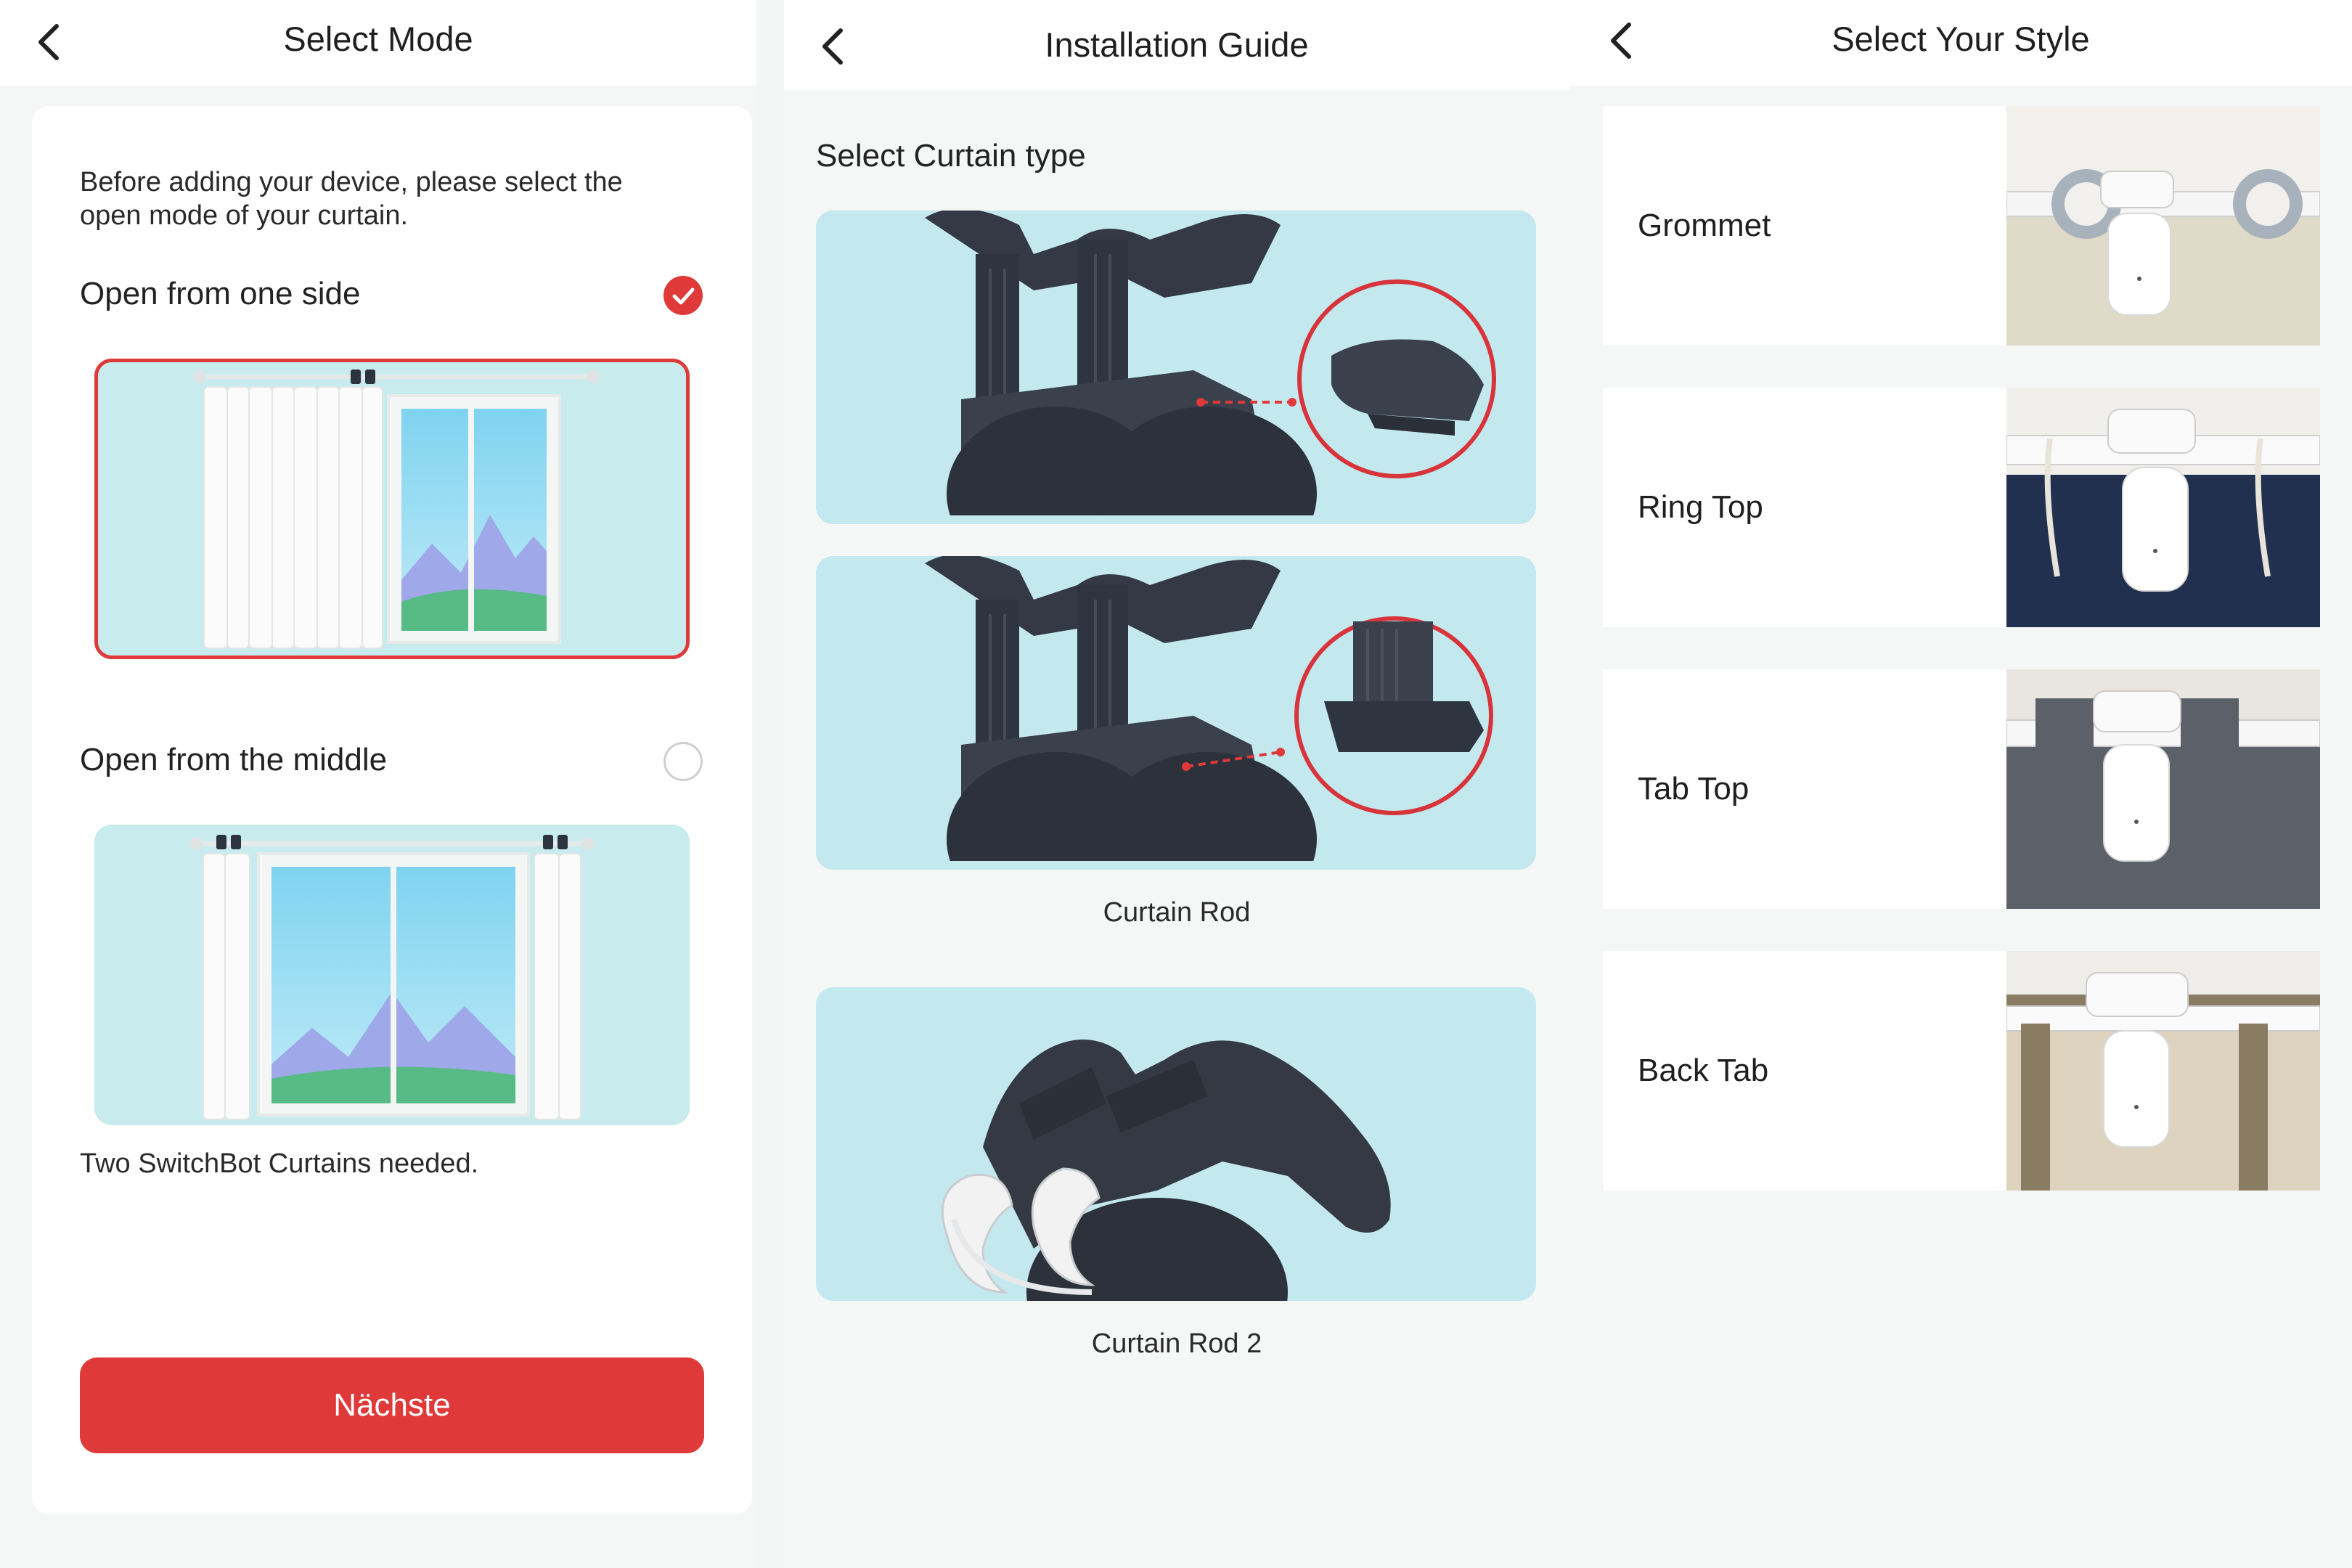 This screenshot has height=1568, width=2352. What do you see at coordinates (378, 39) in the screenshot?
I see `page-title: Select Mode` at bounding box center [378, 39].